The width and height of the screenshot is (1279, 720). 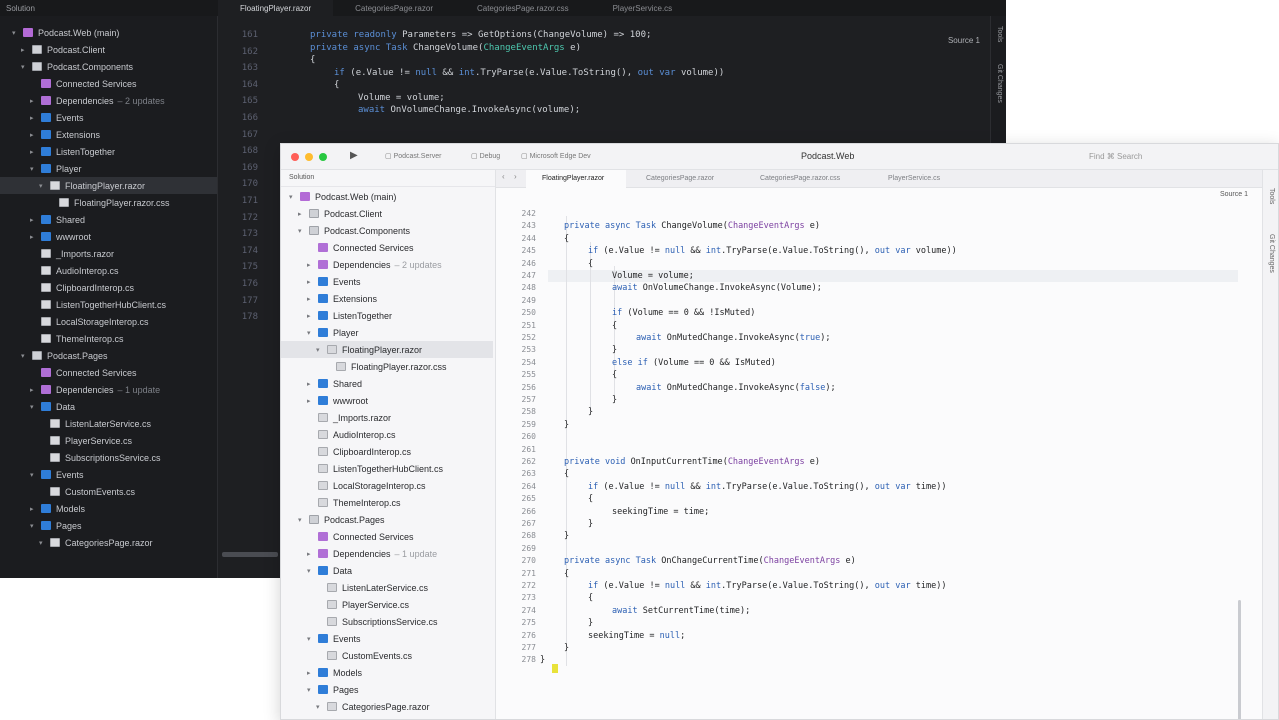 I want to click on dark-tab-playerservice: PlayerService.cs, so click(x=643, y=8).